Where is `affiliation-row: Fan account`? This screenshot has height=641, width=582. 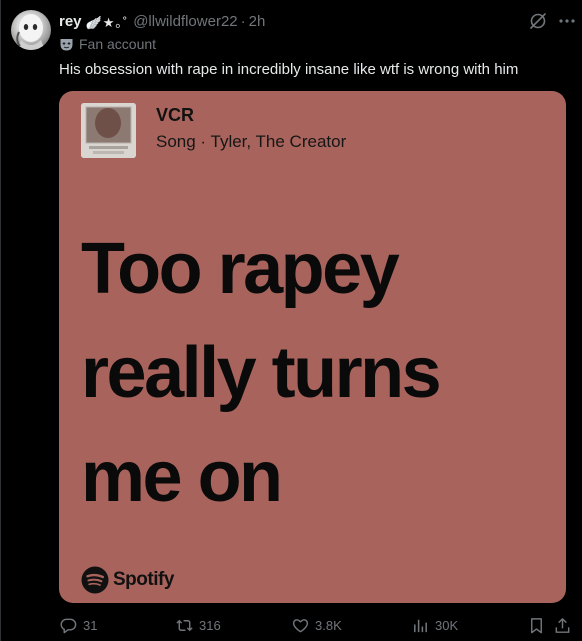 affiliation-row: Fan account is located at coordinates (107, 44).